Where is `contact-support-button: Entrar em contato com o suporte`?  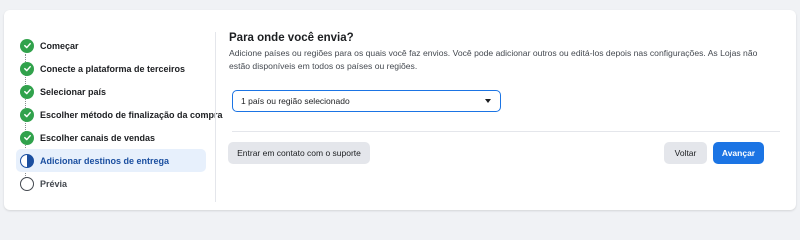
contact-support-button: Entrar em contato com o suporte is located at coordinates (299, 153).